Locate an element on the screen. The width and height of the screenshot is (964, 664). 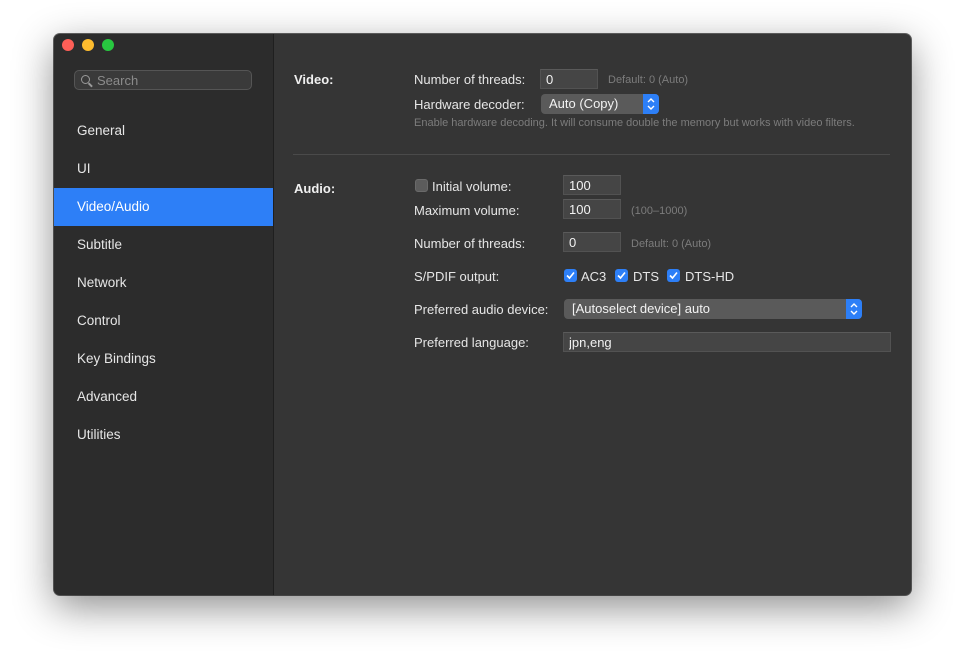
sidebar-item-ui: UI is located at coordinates (163, 169).